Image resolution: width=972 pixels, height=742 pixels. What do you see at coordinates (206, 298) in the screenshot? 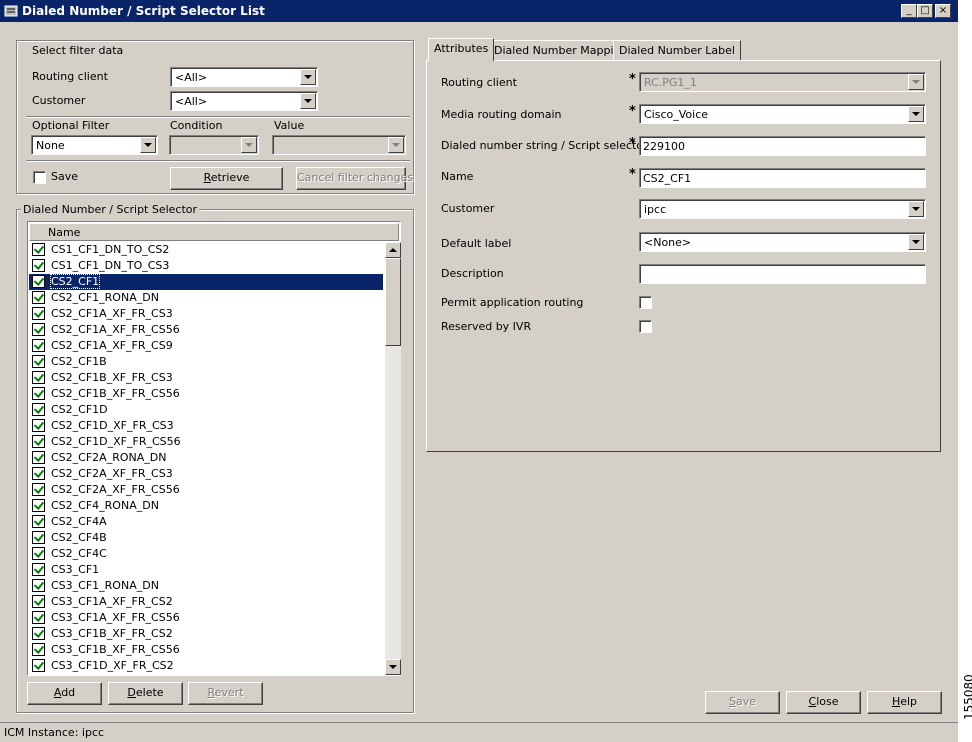
I see `list-item: CS2_CF1_RONA_DN` at bounding box center [206, 298].